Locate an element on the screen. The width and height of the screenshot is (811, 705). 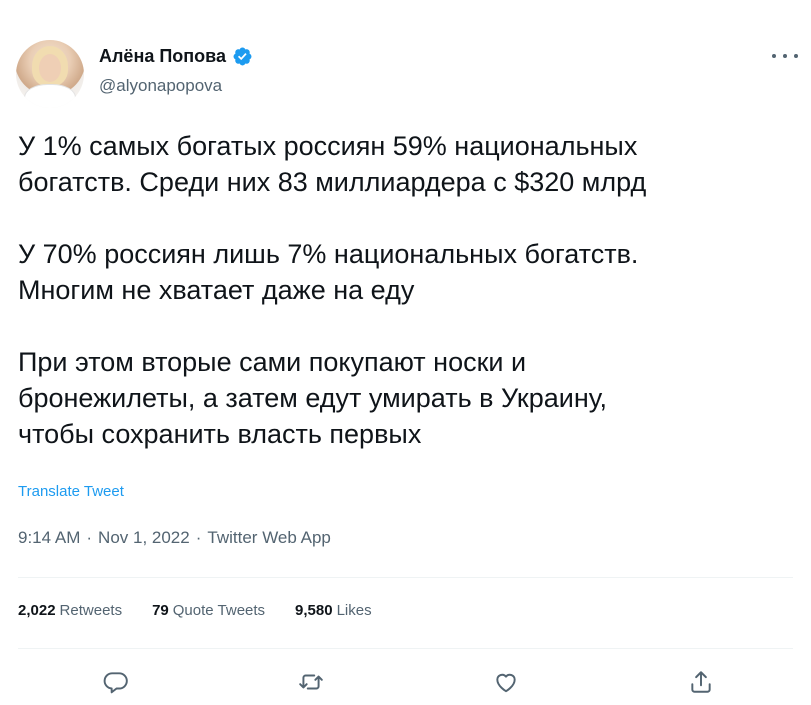
quote-tweets-label: Quote Tweets is located at coordinates (219, 610).